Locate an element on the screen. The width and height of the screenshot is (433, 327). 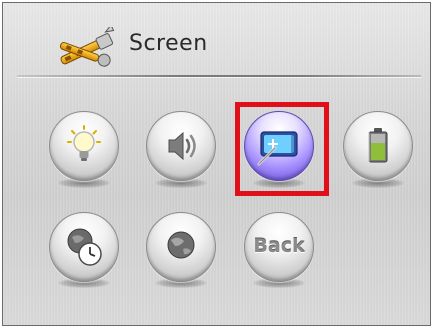
back-button-label: Back is located at coordinates (279, 246).